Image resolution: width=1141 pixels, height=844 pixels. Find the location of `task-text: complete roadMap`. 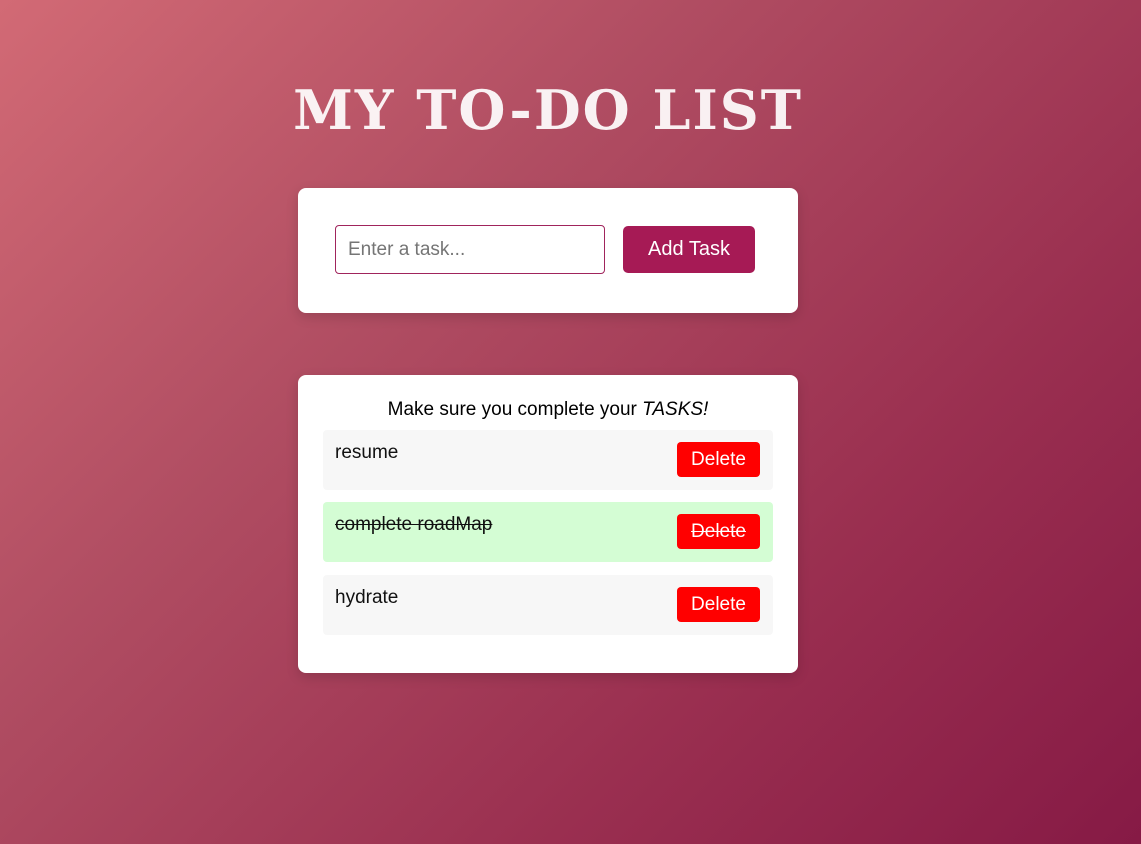

task-text: complete roadMap is located at coordinates (413, 525).